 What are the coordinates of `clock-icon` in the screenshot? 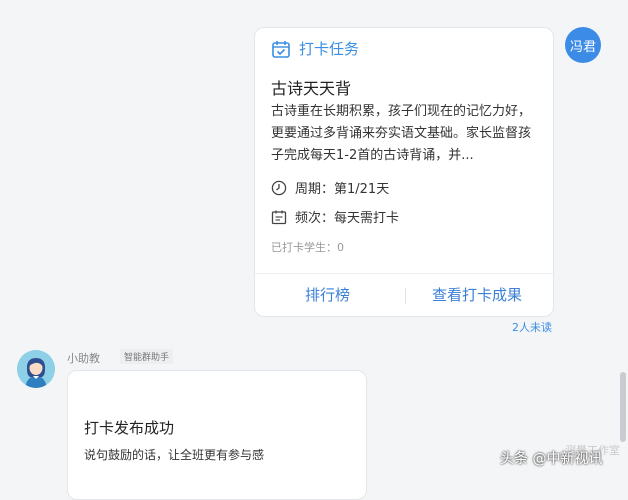 It's located at (279, 187).